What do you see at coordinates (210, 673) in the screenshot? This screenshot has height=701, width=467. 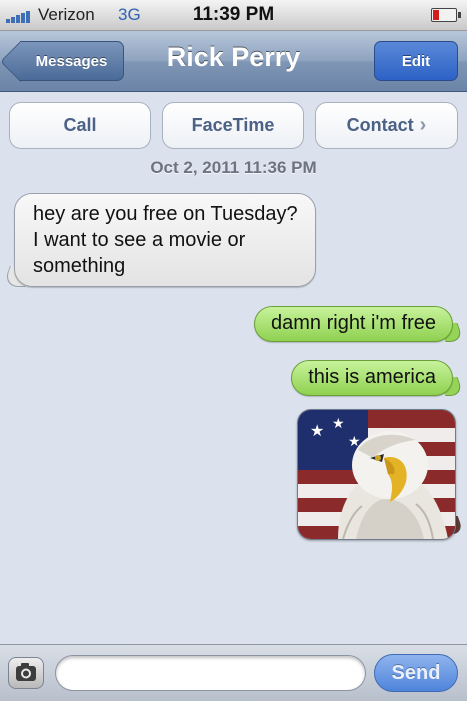 I see `message-text-field` at bounding box center [210, 673].